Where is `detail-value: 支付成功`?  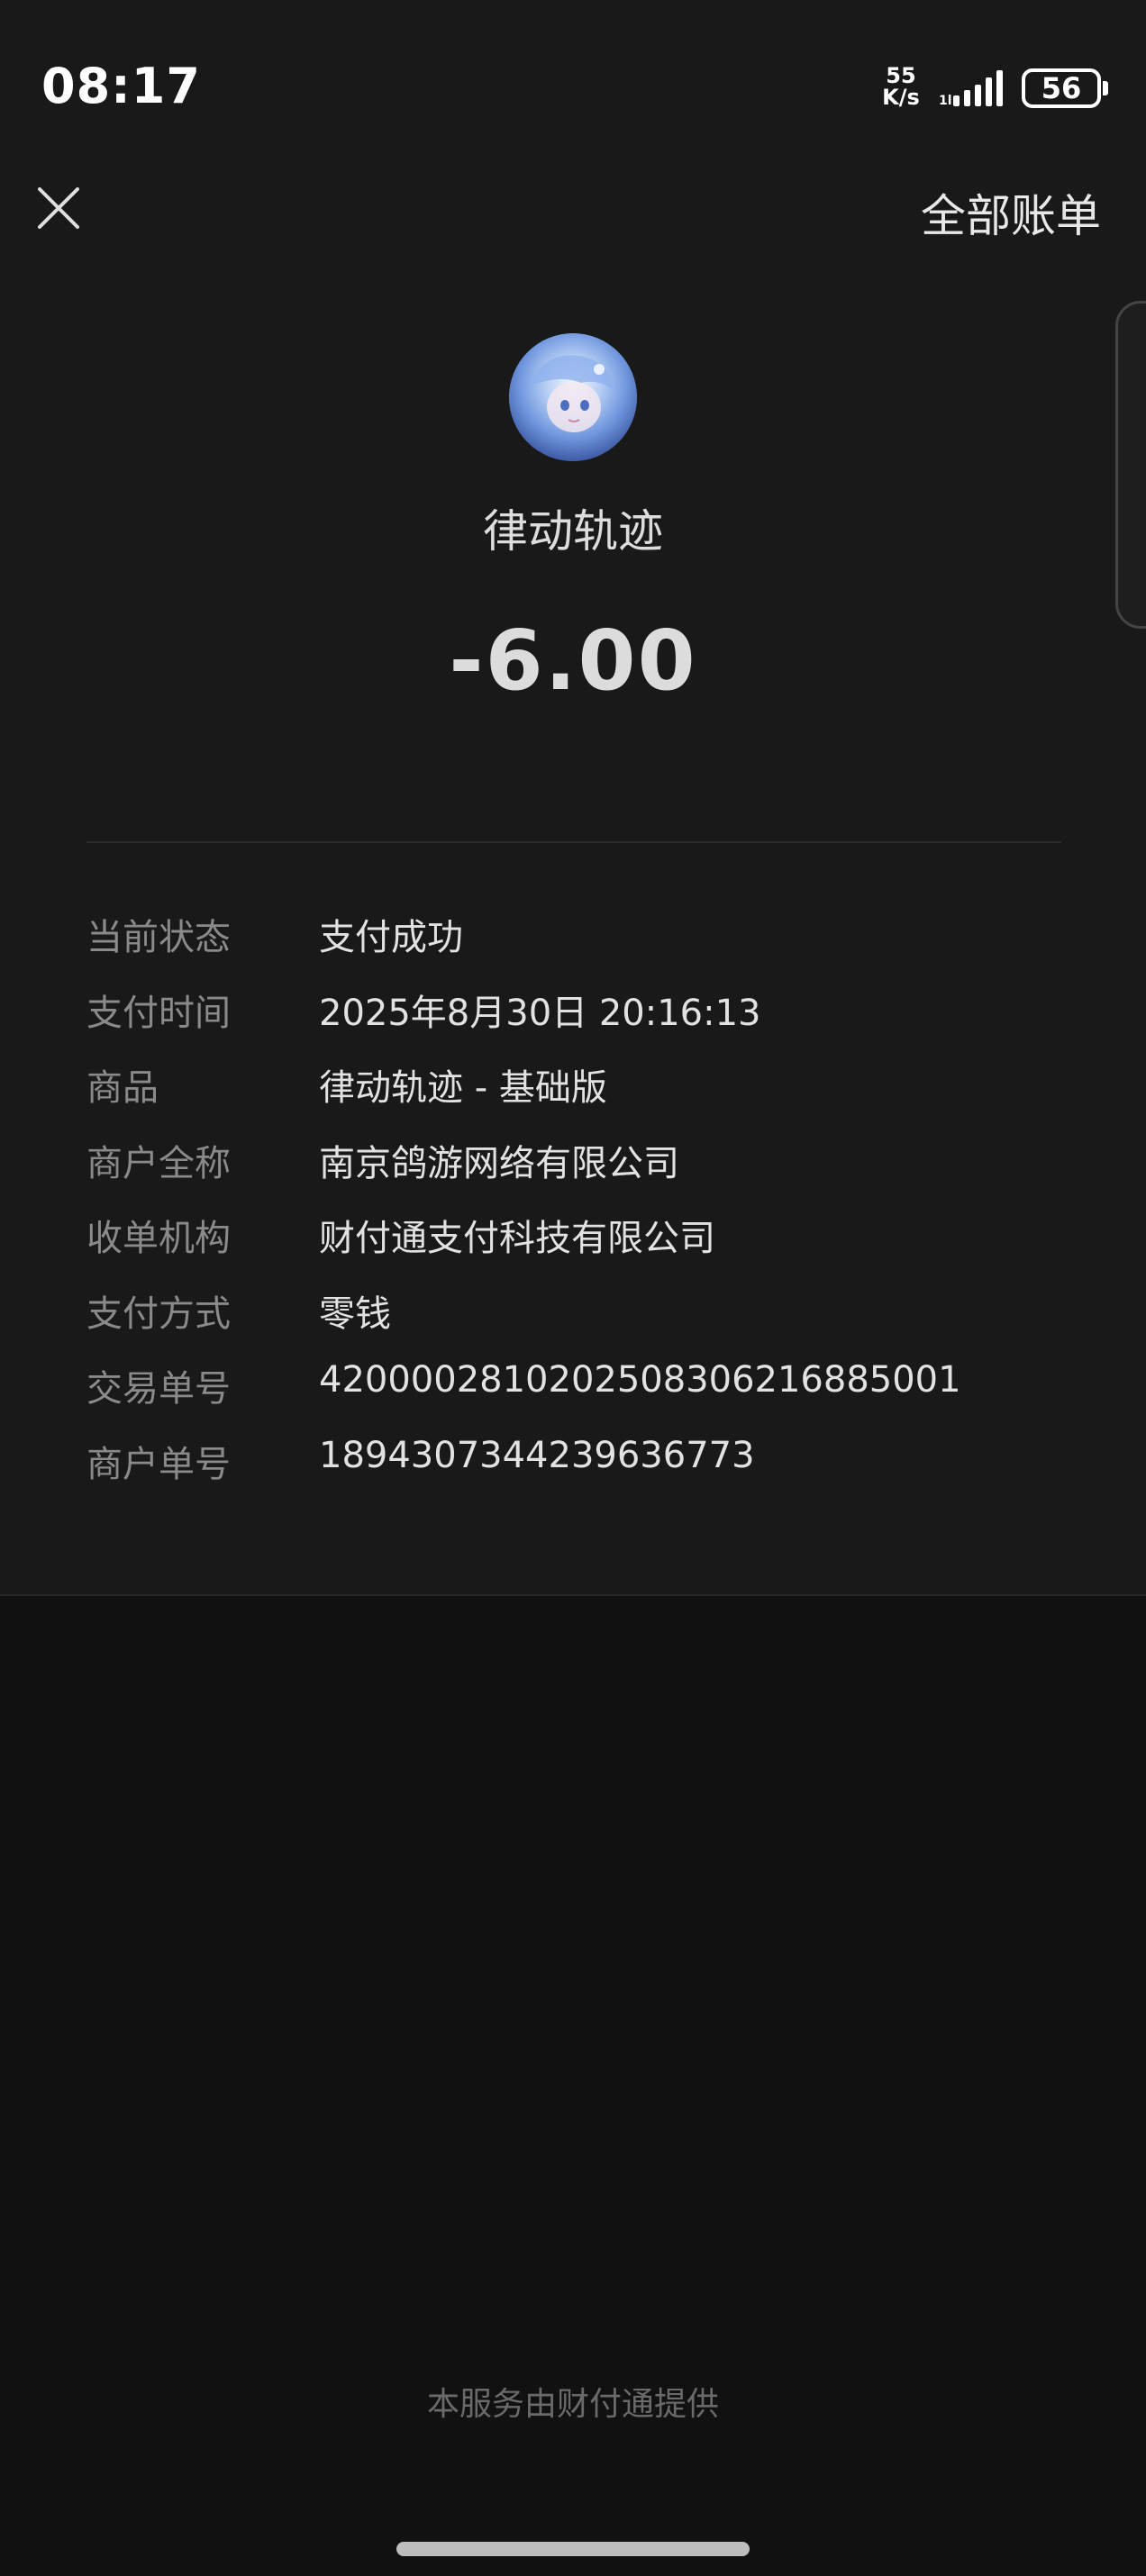 detail-value: 支付成功 is located at coordinates (391, 937).